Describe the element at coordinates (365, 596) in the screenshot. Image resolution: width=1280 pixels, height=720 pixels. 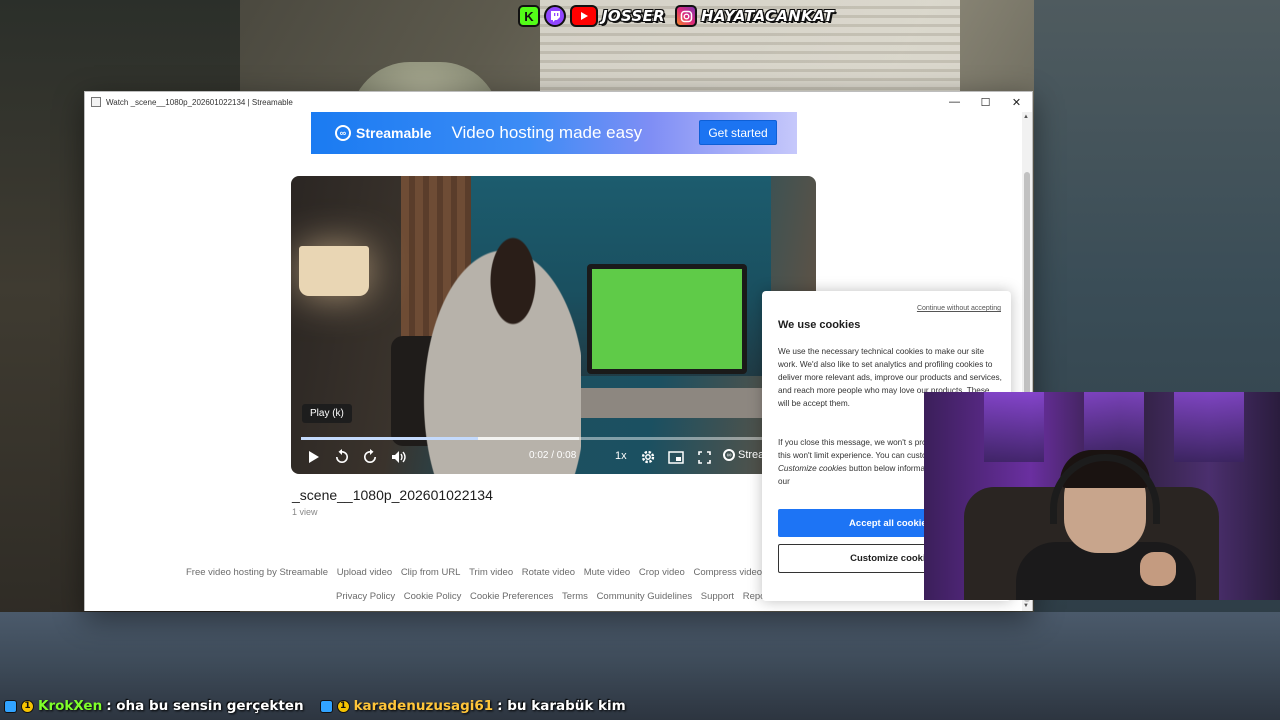
I see `footer-link: Privacy Policy` at that location.